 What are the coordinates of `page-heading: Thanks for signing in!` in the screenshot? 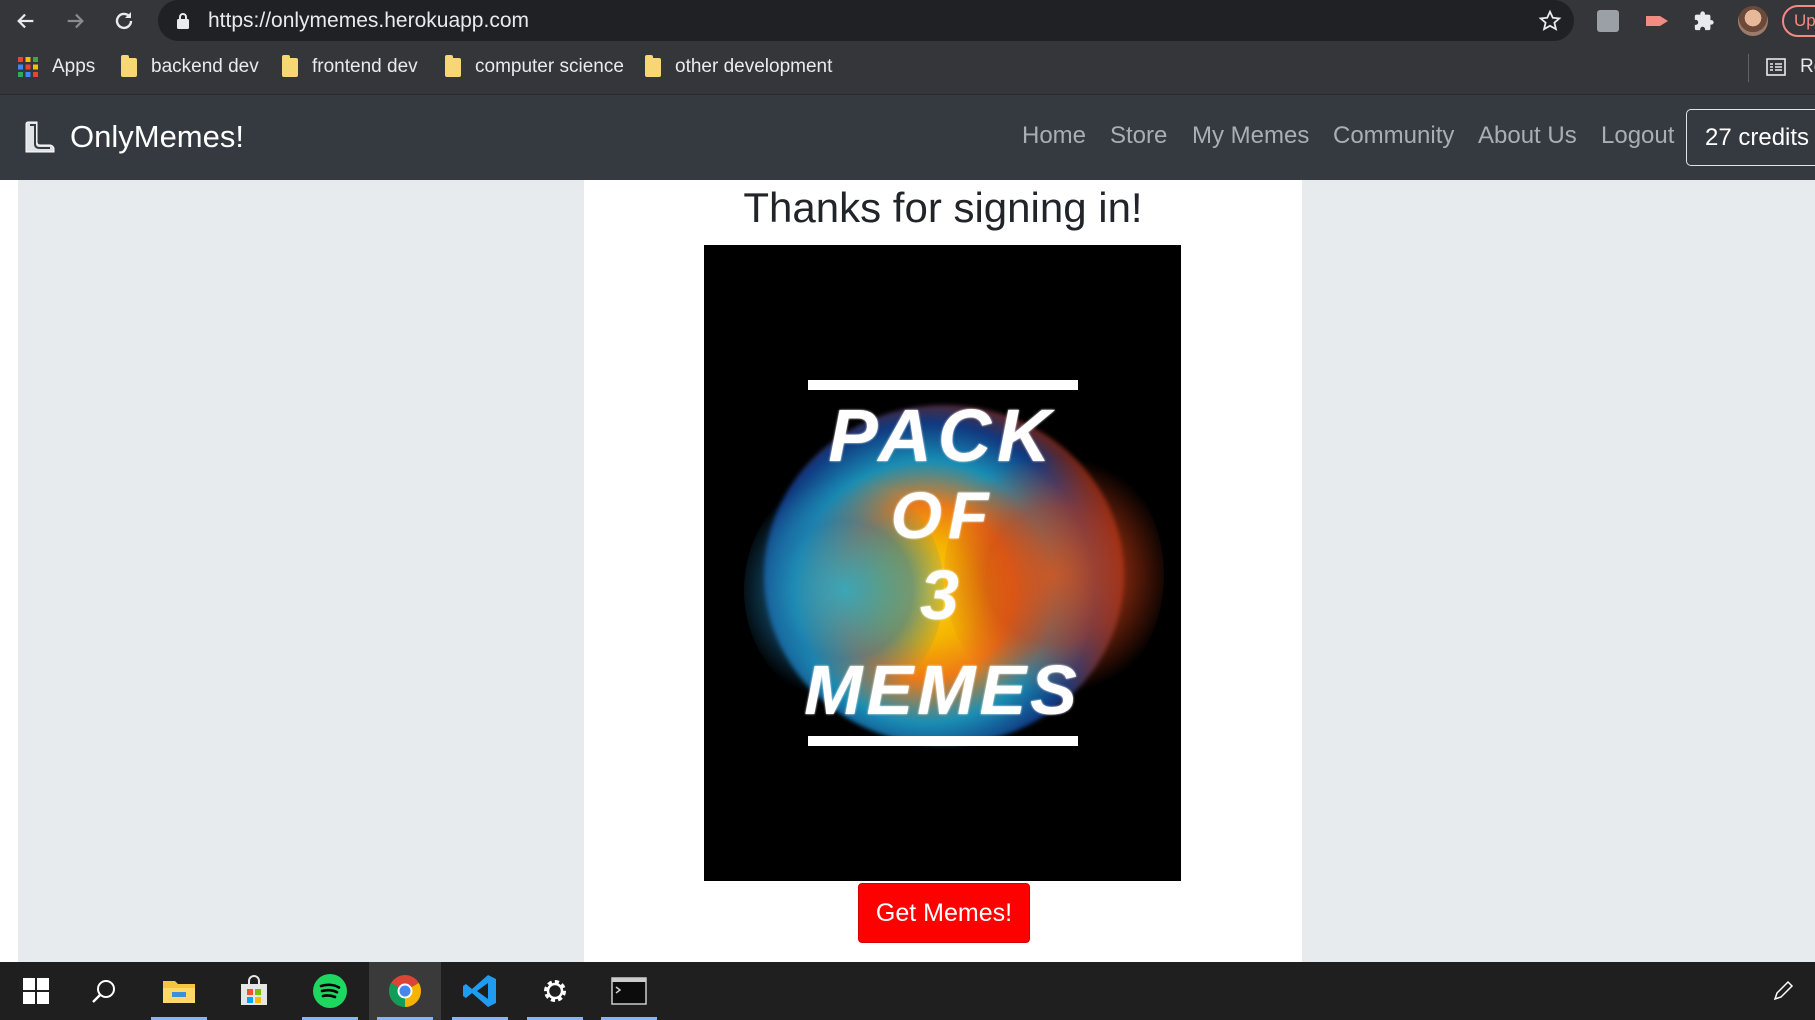 It's located at (943, 207).